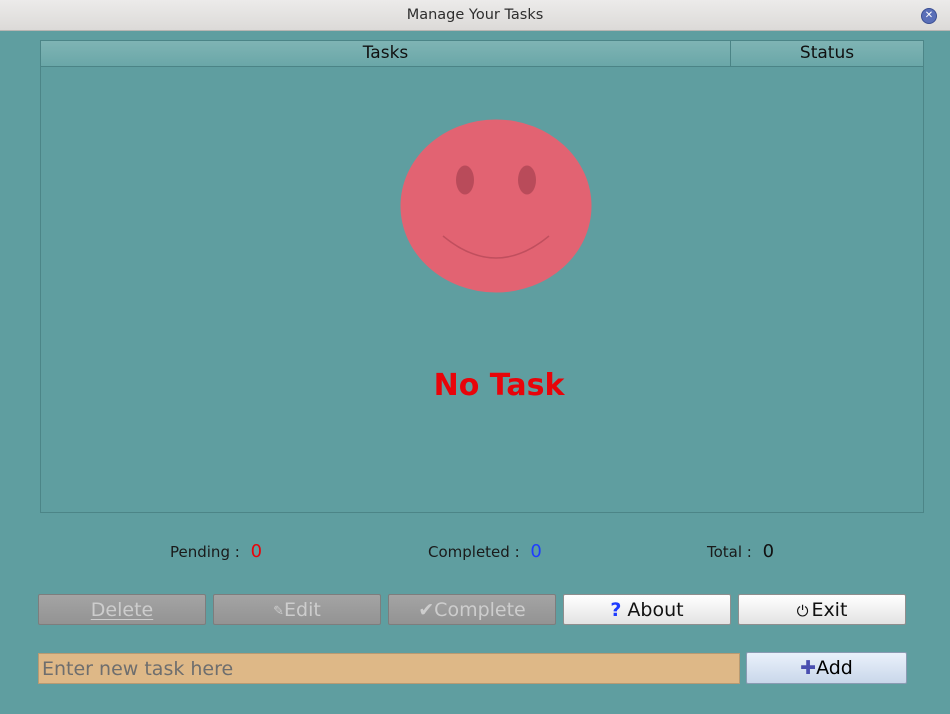  I want to click on exit-button-label: Exit, so click(829, 610).